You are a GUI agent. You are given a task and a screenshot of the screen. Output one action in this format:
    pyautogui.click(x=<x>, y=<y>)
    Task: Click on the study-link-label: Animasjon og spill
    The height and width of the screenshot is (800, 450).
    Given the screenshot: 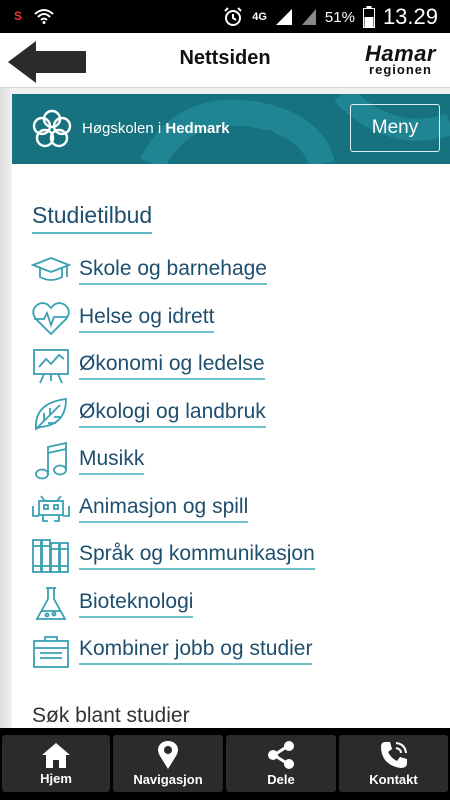 What is the action you would take?
    pyautogui.click(x=164, y=509)
    